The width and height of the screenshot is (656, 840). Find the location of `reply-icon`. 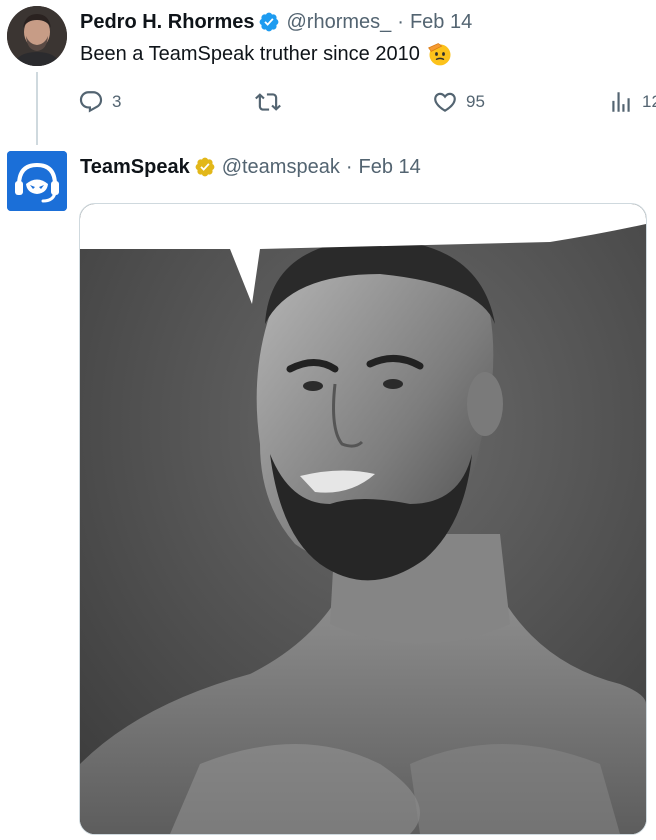

reply-icon is located at coordinates (91, 102).